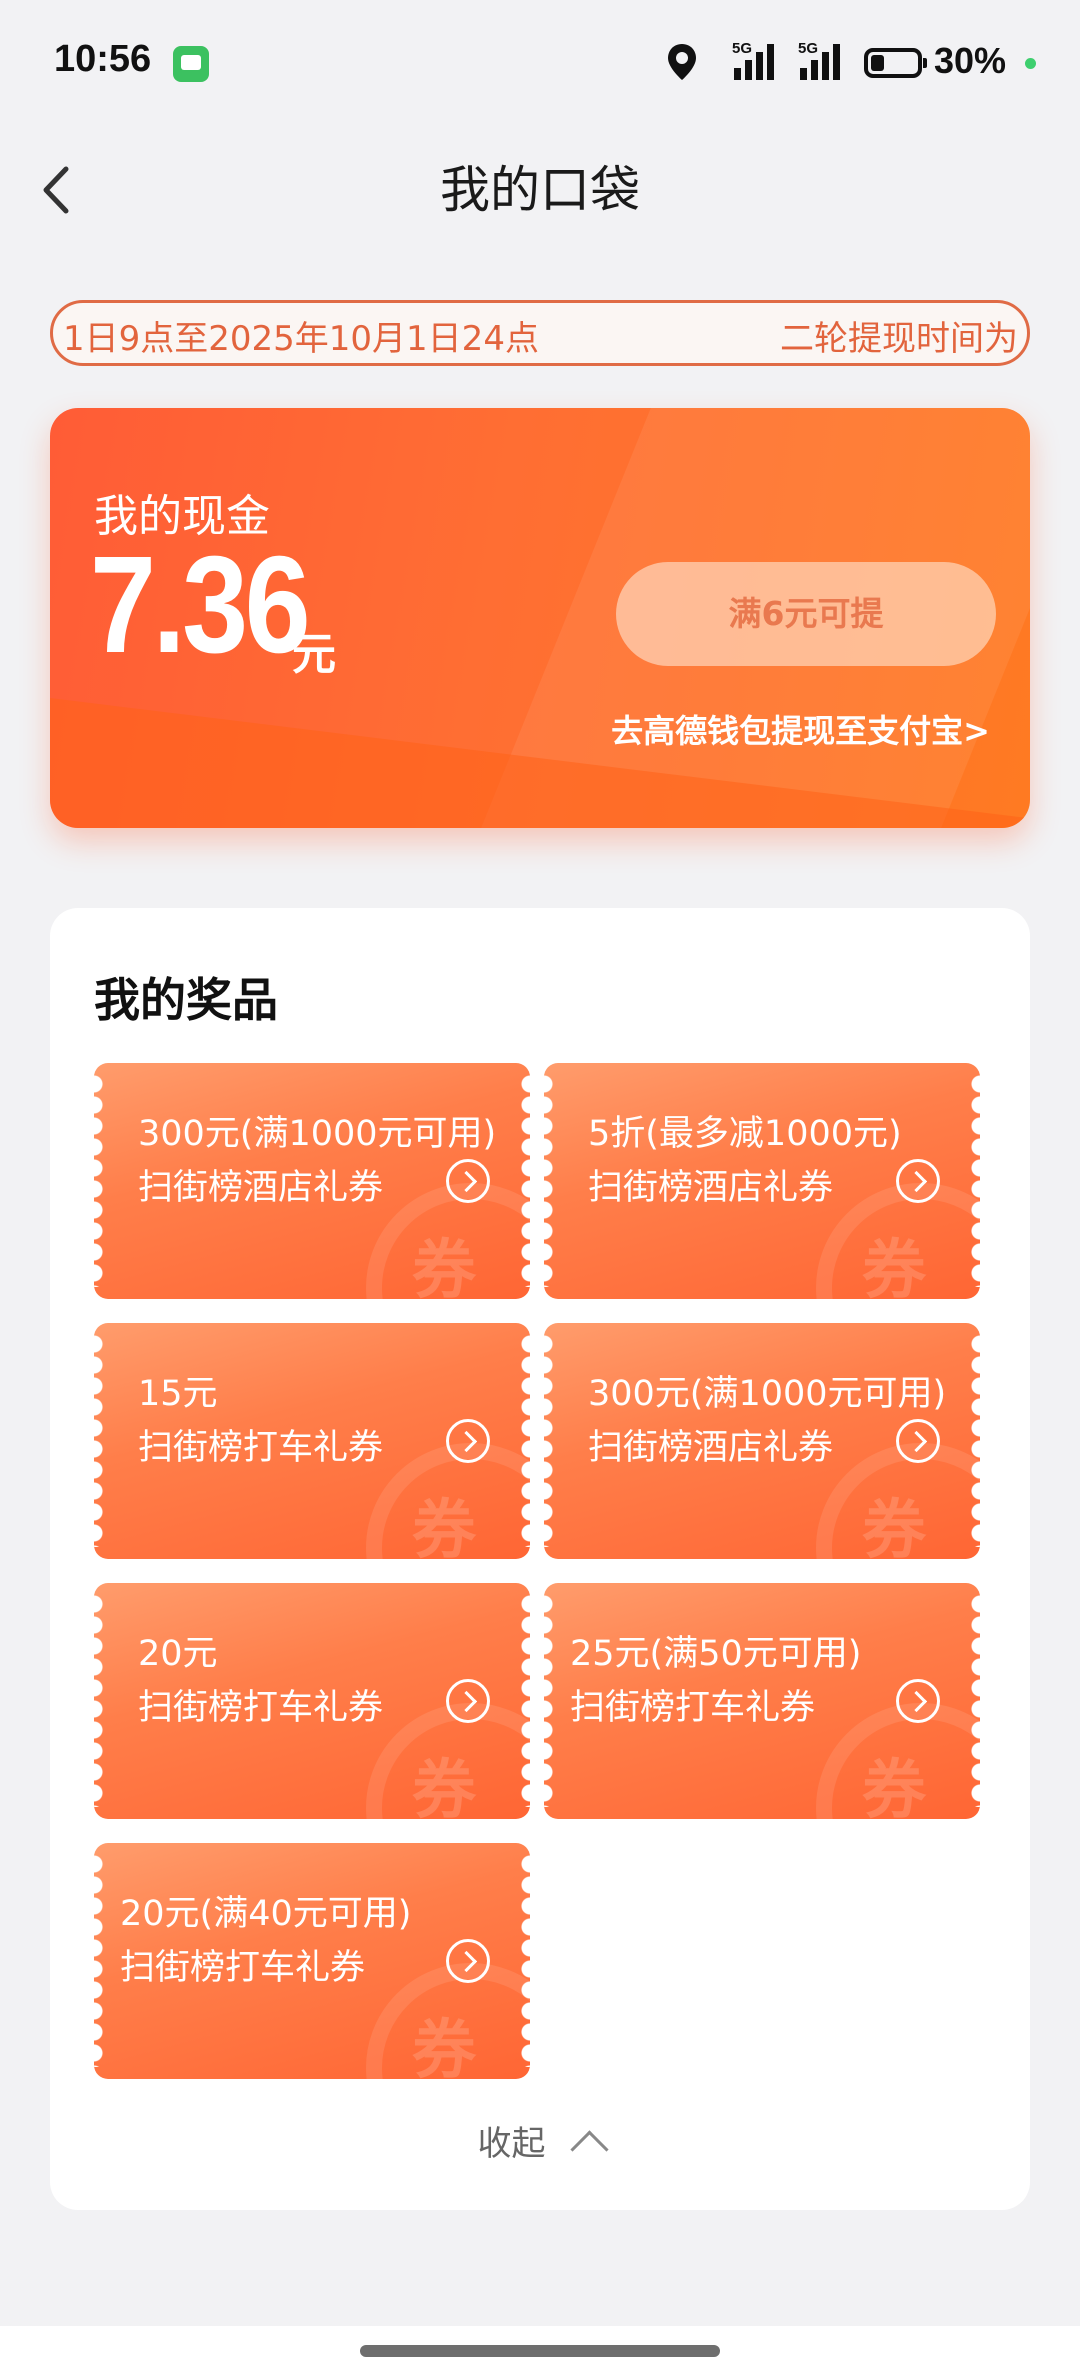 This screenshot has height=2376, width=1080. I want to click on chevron-up-icon, so click(589, 2149).